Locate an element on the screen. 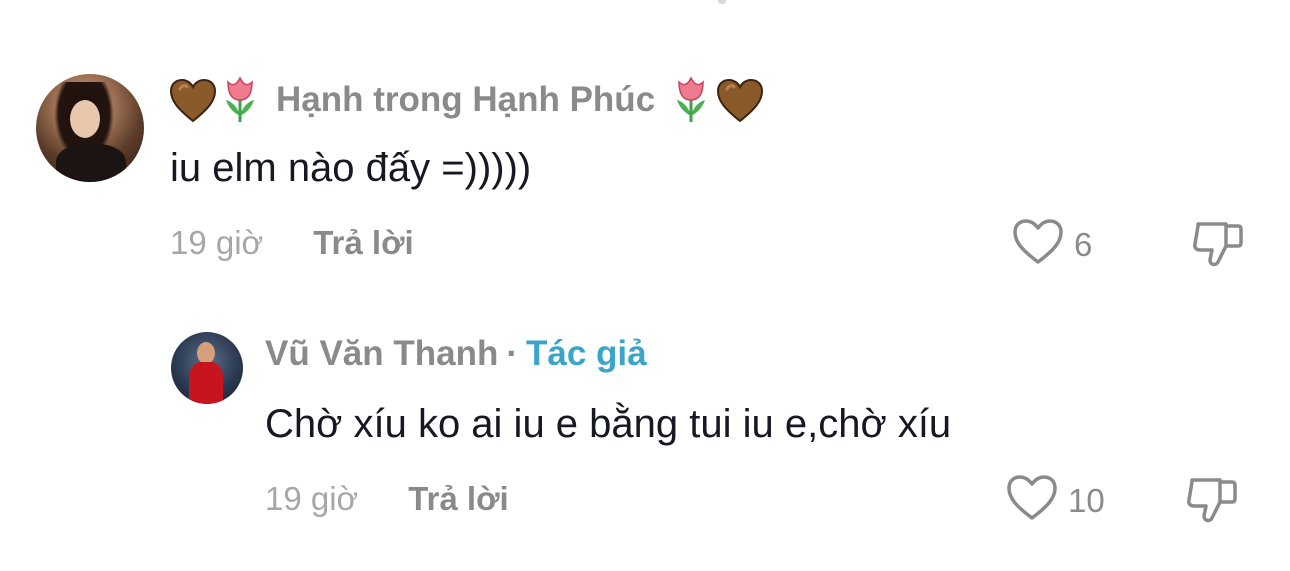 This screenshot has height=571, width=1290. comment-time: 19 giờ is located at coordinates (217, 242).